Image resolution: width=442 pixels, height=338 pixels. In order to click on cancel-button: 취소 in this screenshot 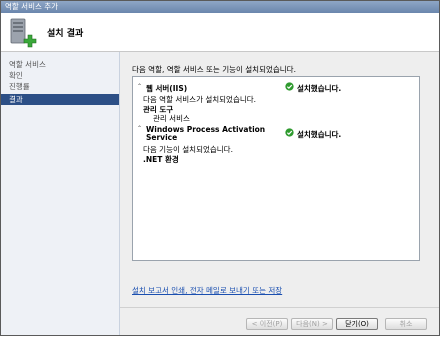, I will do `click(406, 324)`.